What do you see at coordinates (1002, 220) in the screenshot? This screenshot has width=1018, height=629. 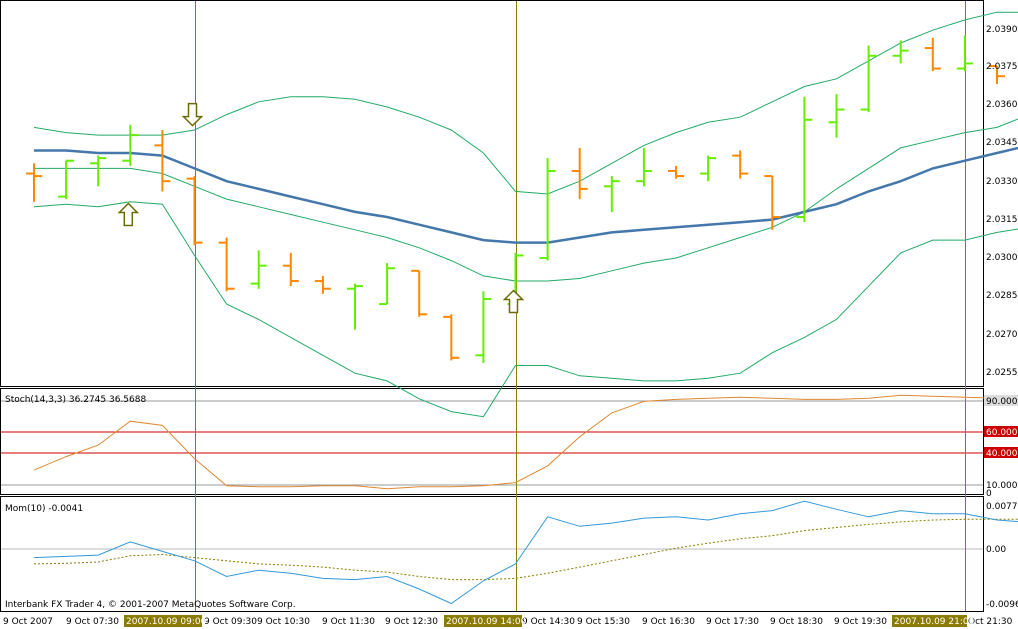 I see `price-axis-label: 2.0315` at bounding box center [1002, 220].